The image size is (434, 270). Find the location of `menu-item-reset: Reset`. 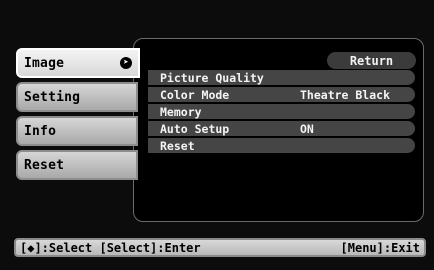

menu-item-reset: Reset is located at coordinates (281, 145).